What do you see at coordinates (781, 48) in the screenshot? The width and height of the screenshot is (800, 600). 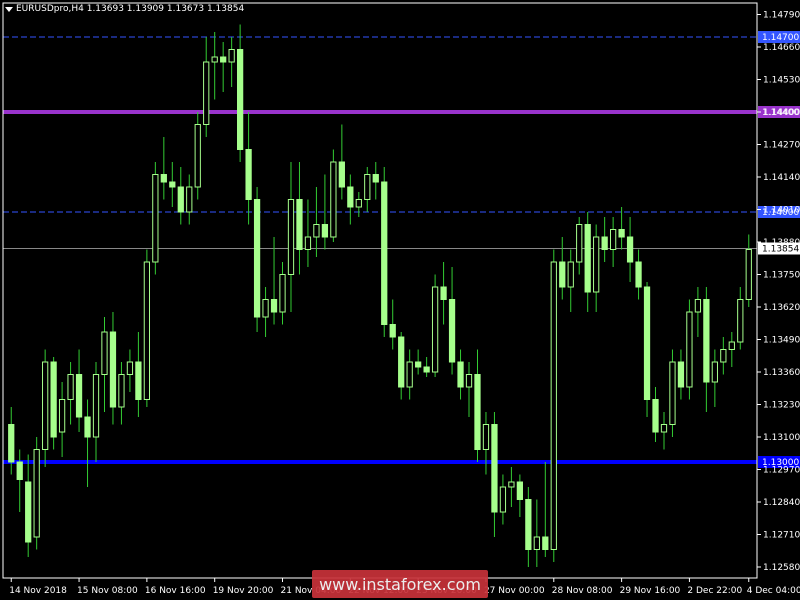 I see `y-tick-label: 1.14660` at bounding box center [781, 48].